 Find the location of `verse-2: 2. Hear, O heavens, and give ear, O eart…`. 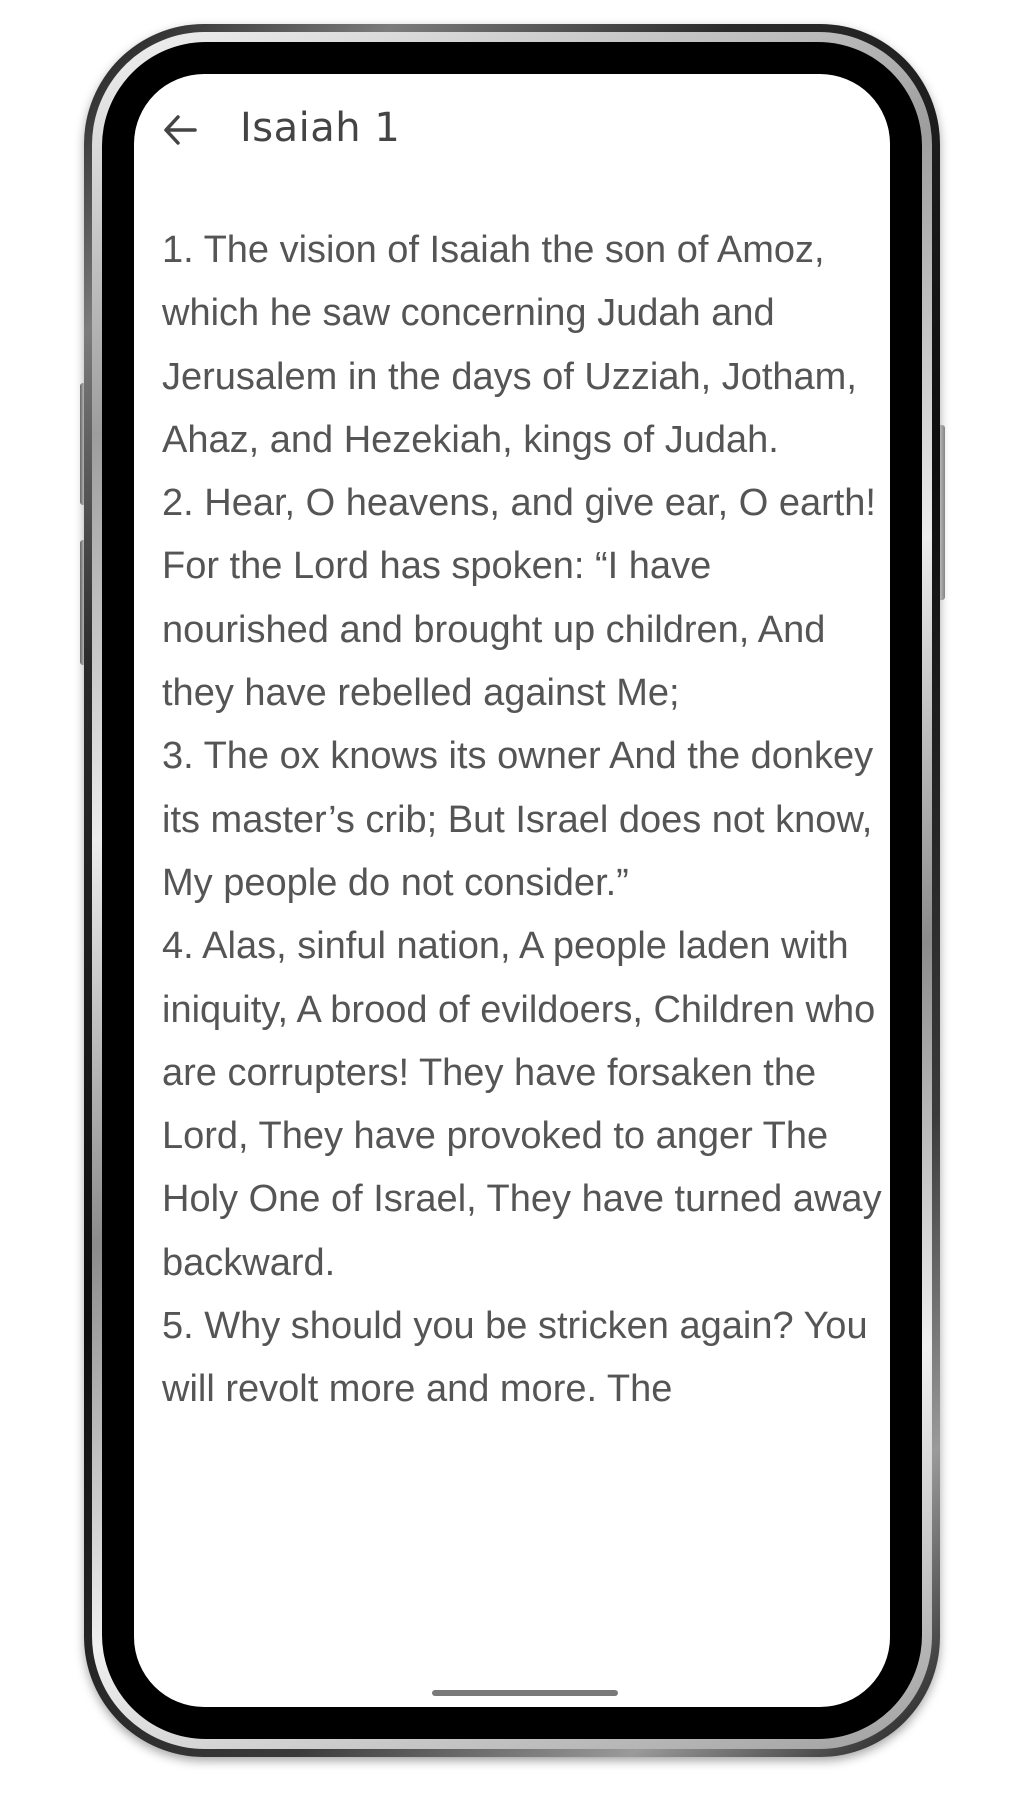

verse-2: 2. Hear, O heavens, and give ear, O eart… is located at coordinates (519, 598).